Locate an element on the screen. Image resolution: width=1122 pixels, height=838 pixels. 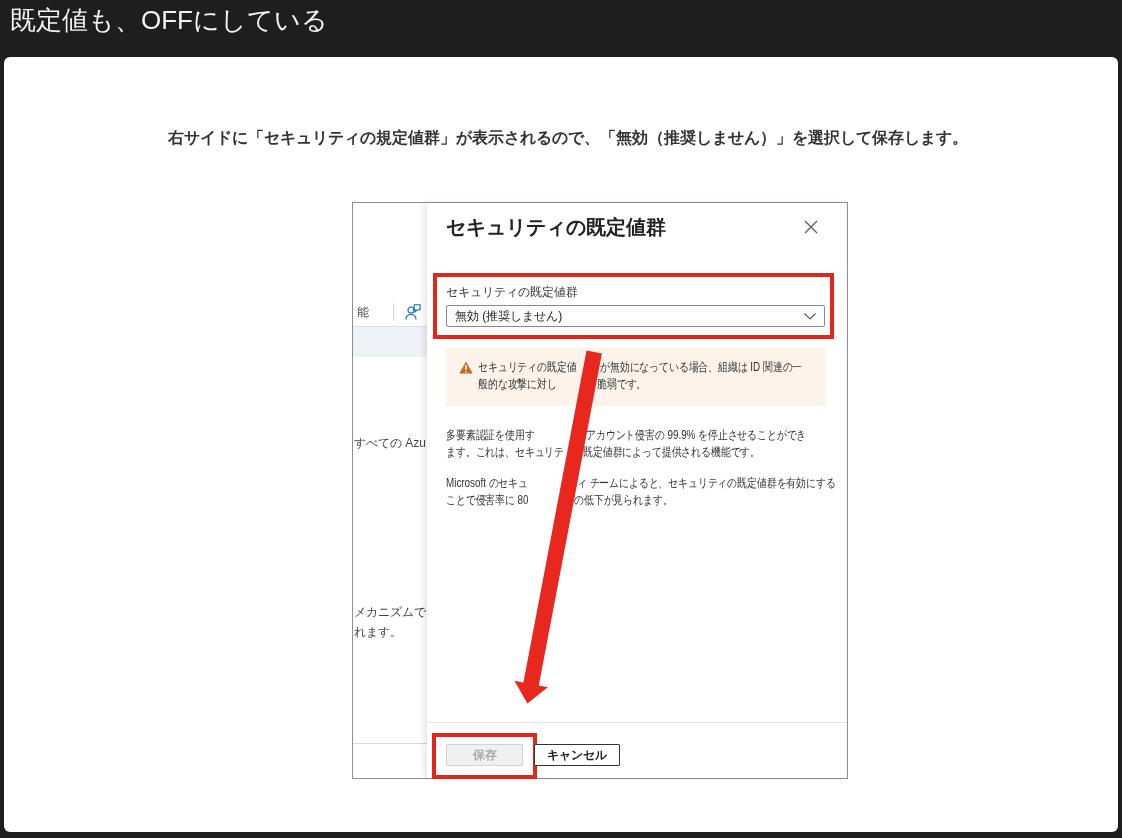
warning-icon is located at coordinates (466, 367).